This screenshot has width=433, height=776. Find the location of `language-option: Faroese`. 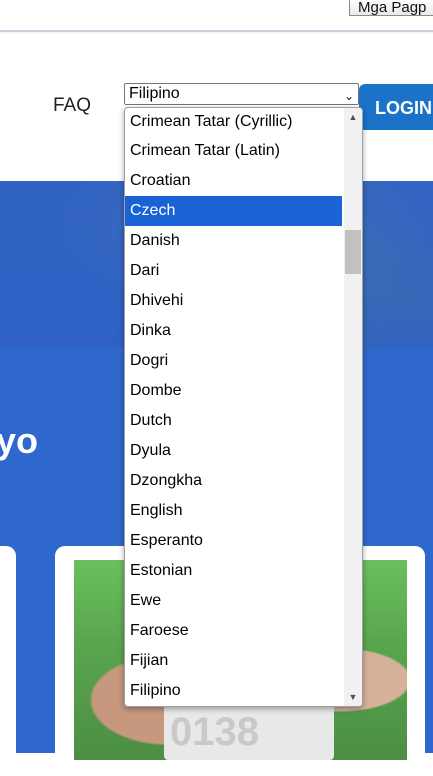

language-option: Faroese is located at coordinates (233, 631).